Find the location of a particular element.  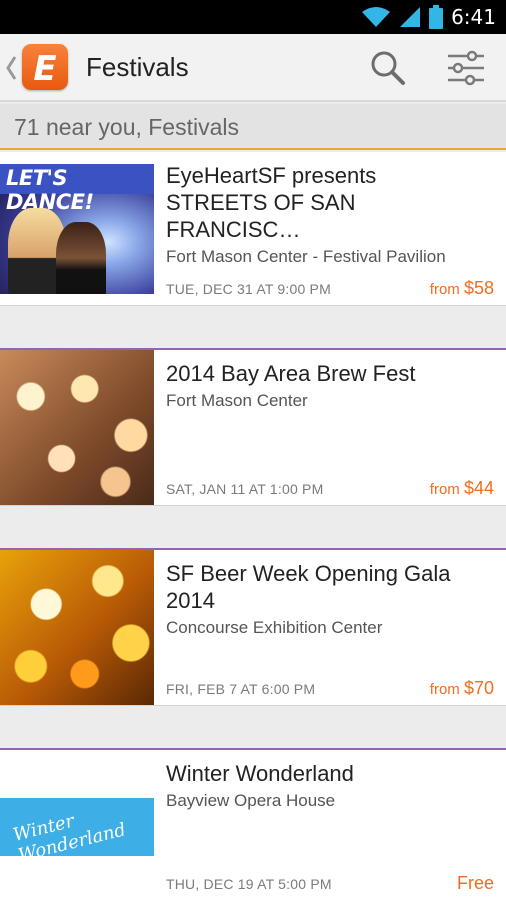

results-subheader: 71 near you, Festivals is located at coordinates (253, 127).